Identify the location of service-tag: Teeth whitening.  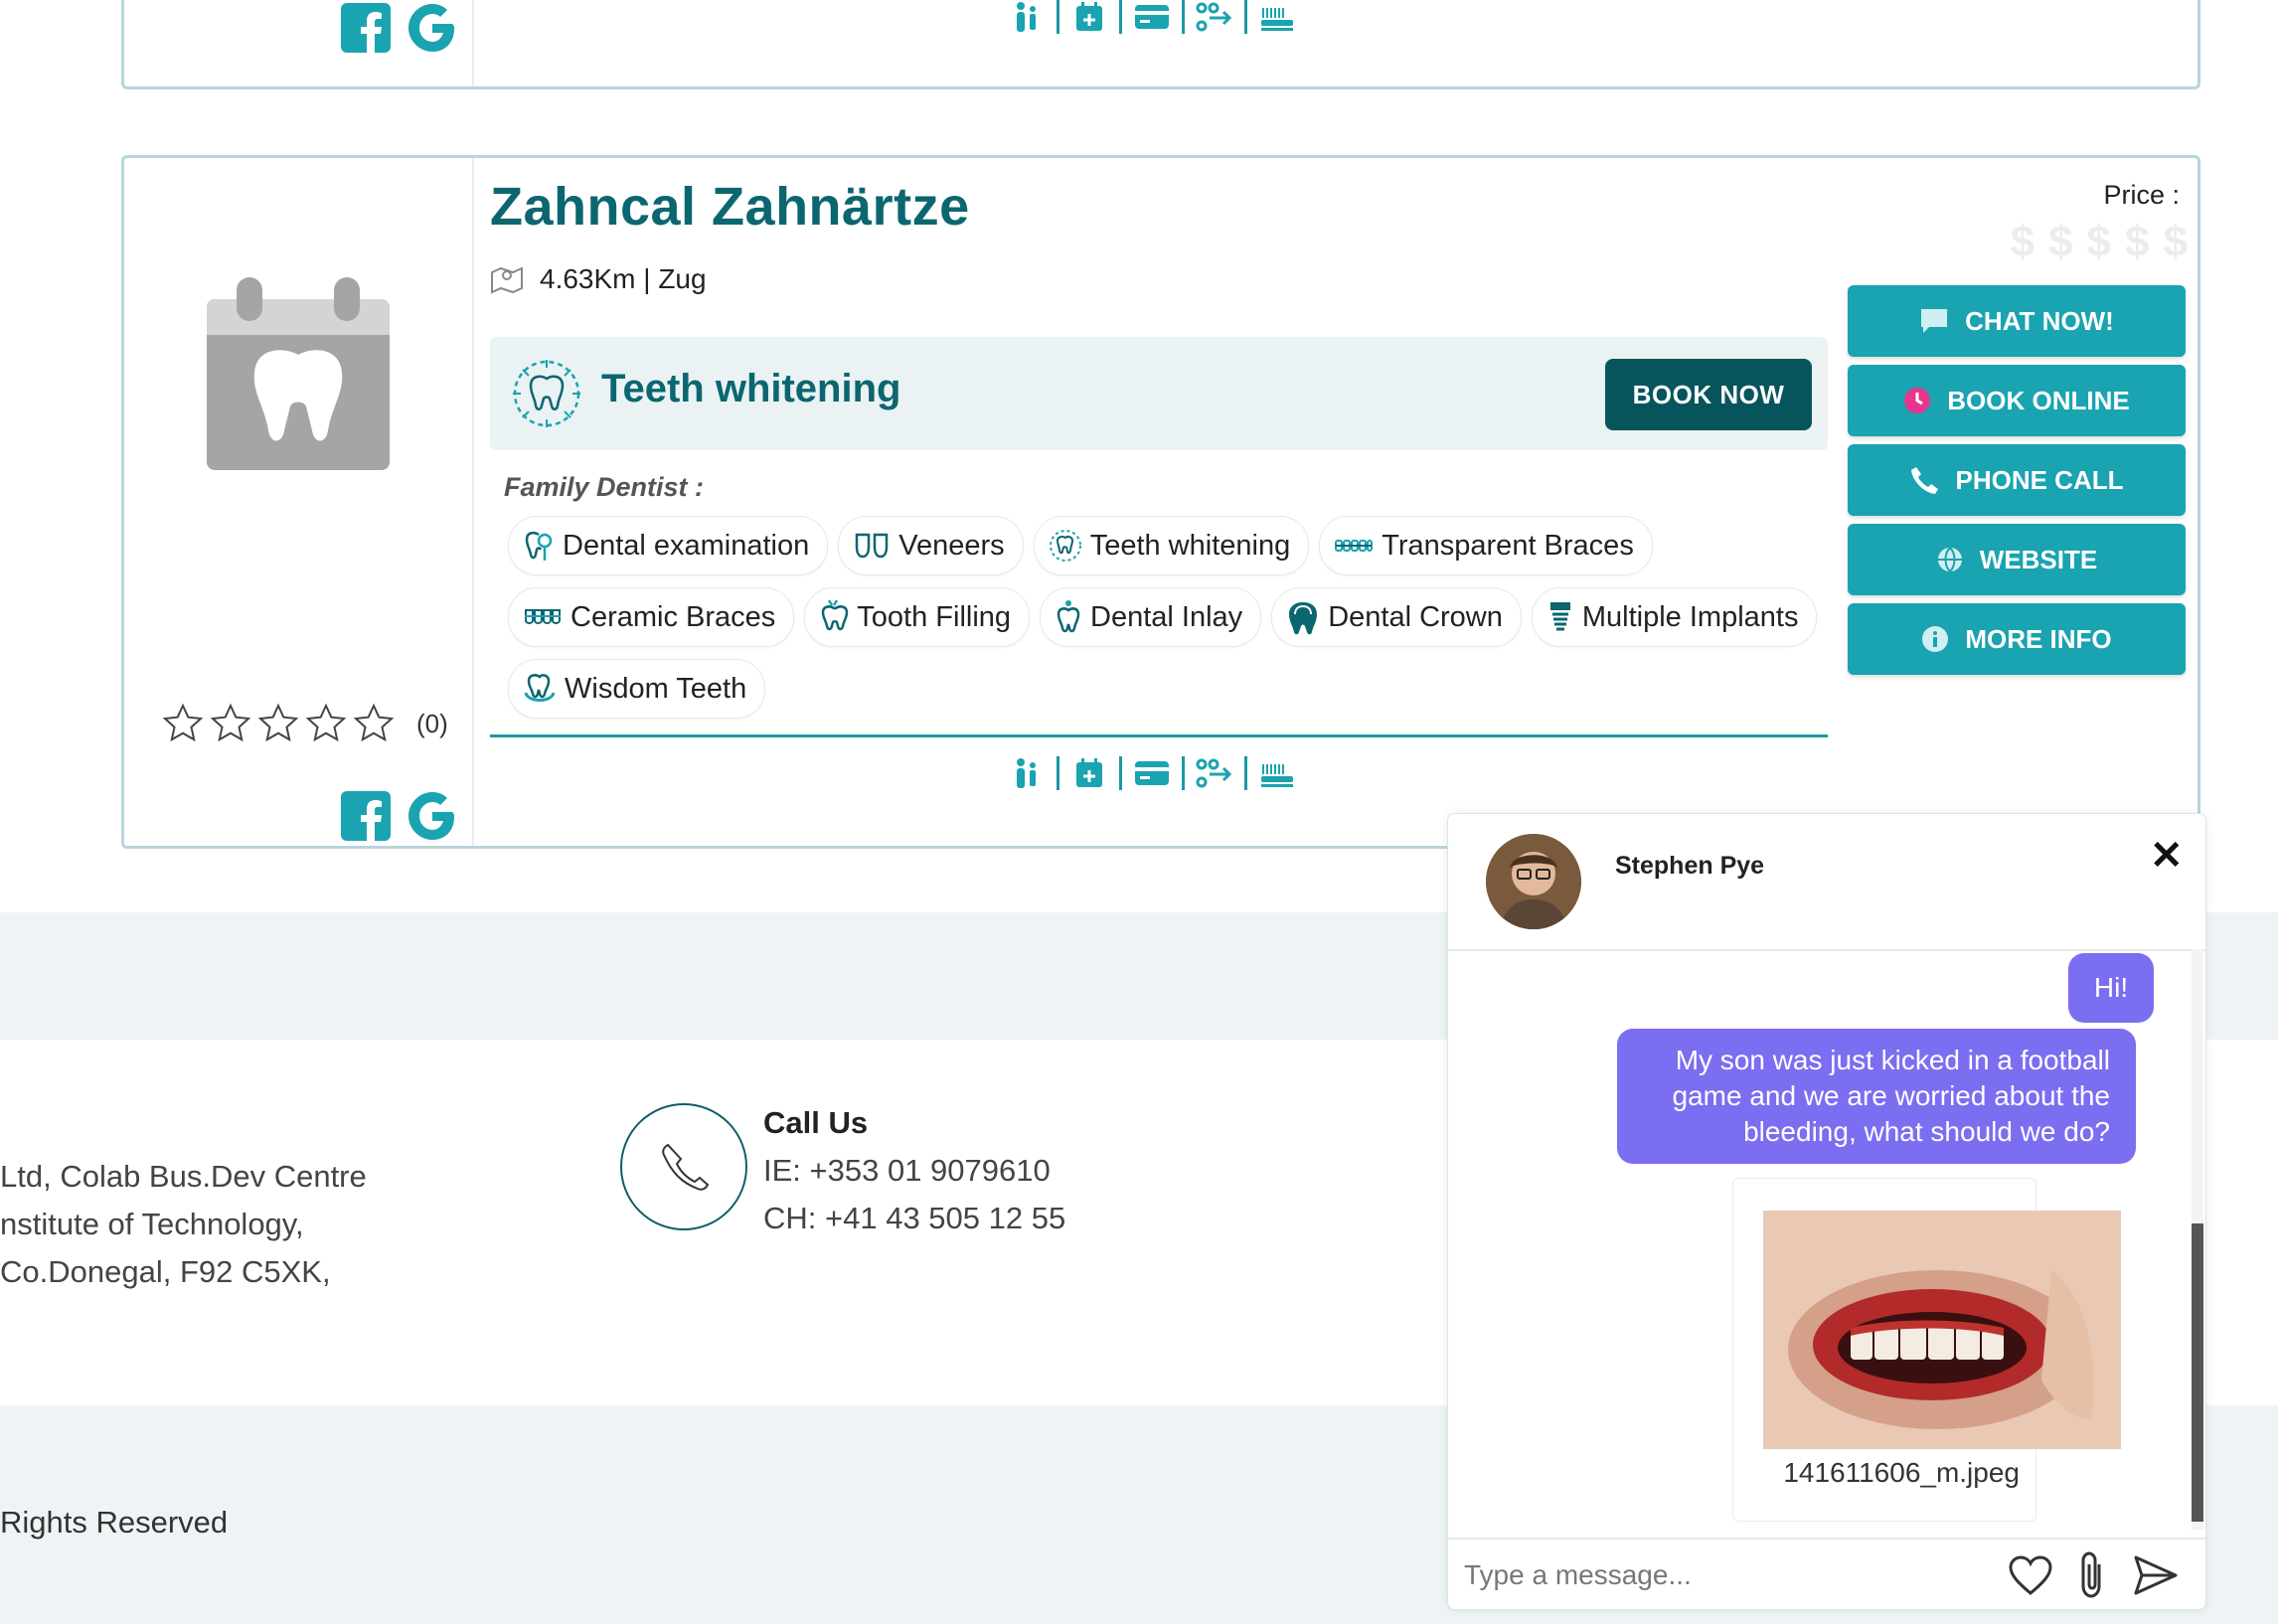
(1171, 545).